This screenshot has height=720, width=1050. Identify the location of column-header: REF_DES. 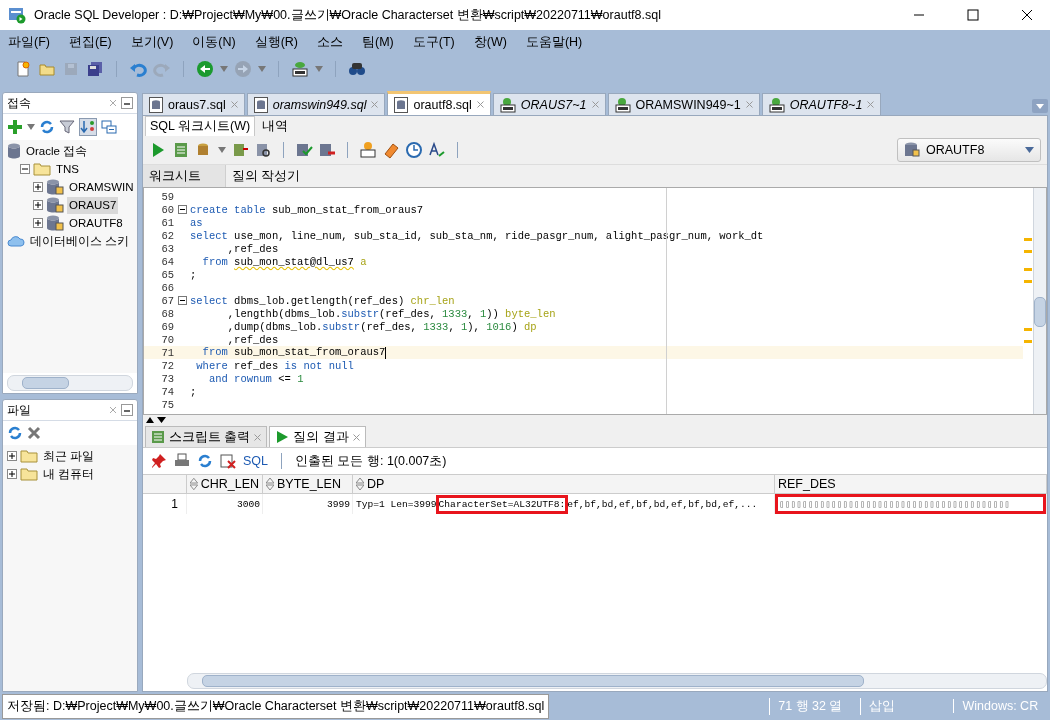
(911, 484).